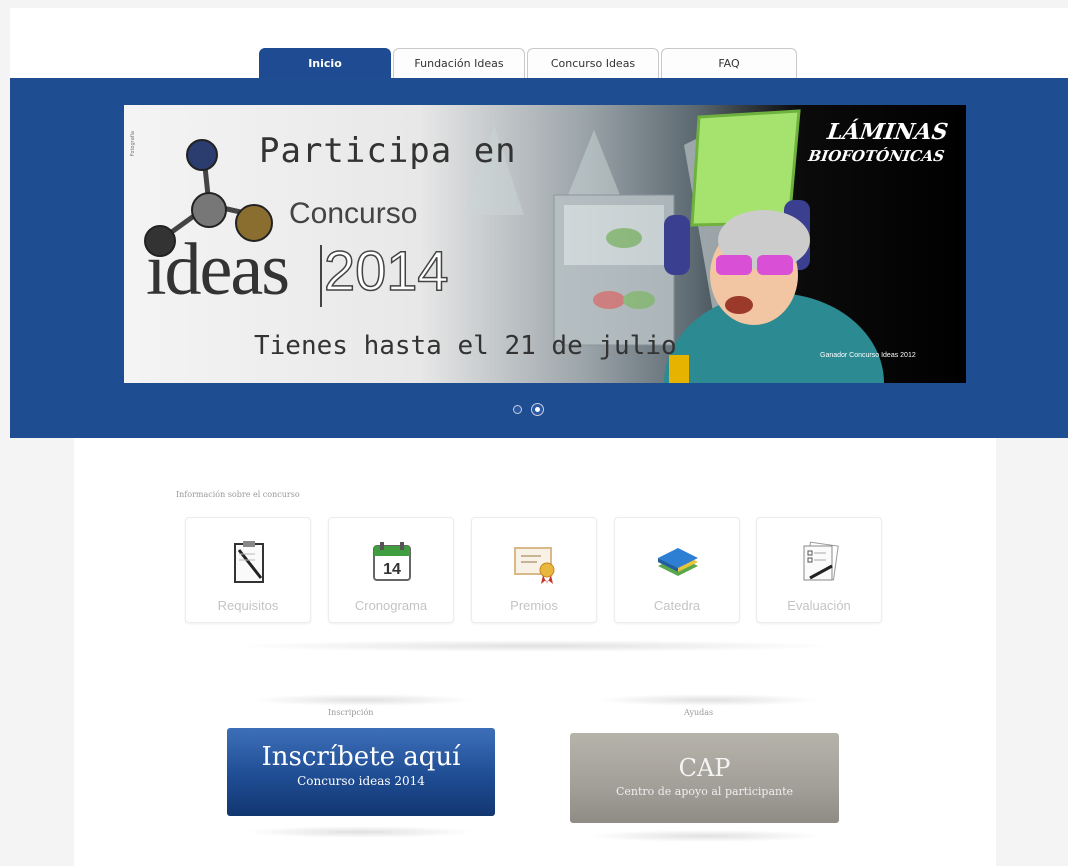  Describe the element at coordinates (534, 605) in the screenshot. I see `card-label: Premios` at that location.